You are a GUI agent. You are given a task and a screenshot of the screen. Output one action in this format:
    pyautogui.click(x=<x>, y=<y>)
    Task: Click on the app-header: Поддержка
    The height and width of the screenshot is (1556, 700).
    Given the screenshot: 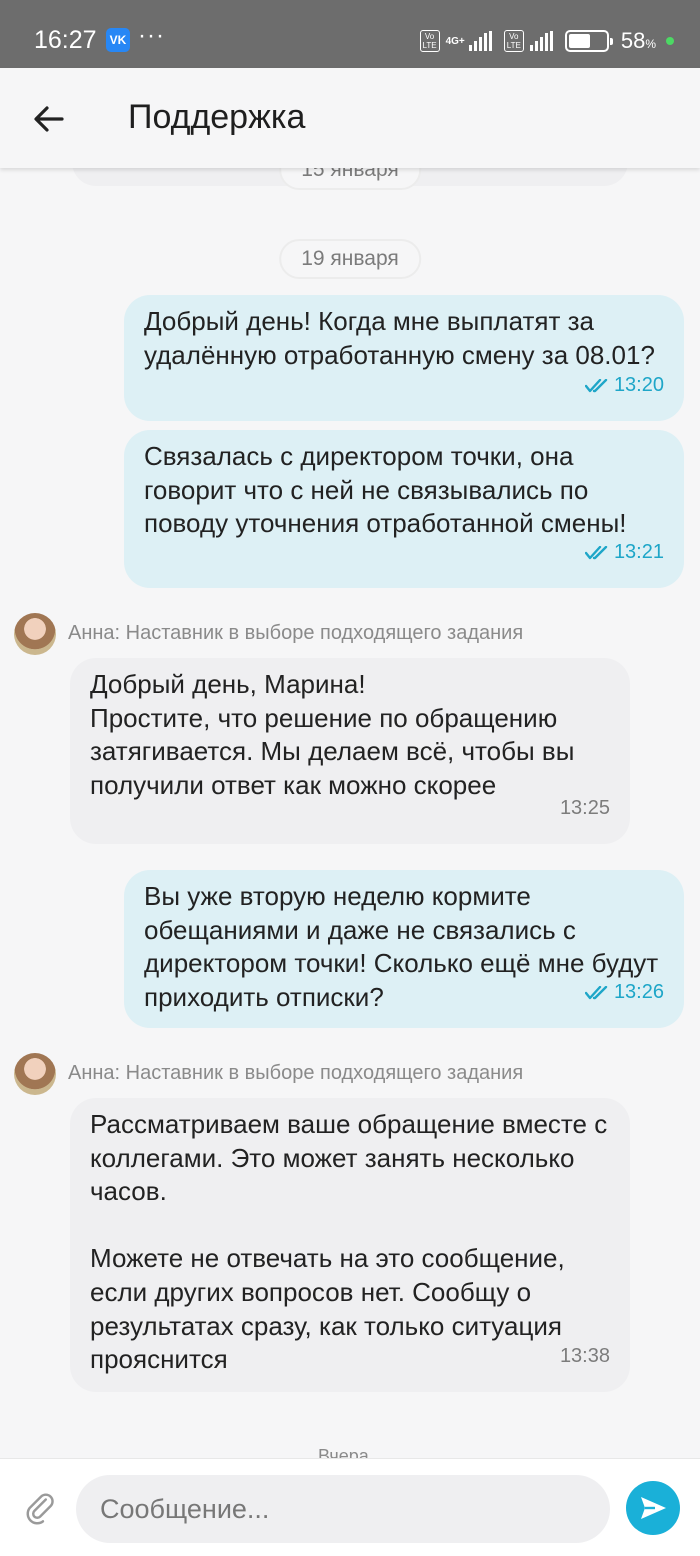 What is the action you would take?
    pyautogui.click(x=350, y=118)
    